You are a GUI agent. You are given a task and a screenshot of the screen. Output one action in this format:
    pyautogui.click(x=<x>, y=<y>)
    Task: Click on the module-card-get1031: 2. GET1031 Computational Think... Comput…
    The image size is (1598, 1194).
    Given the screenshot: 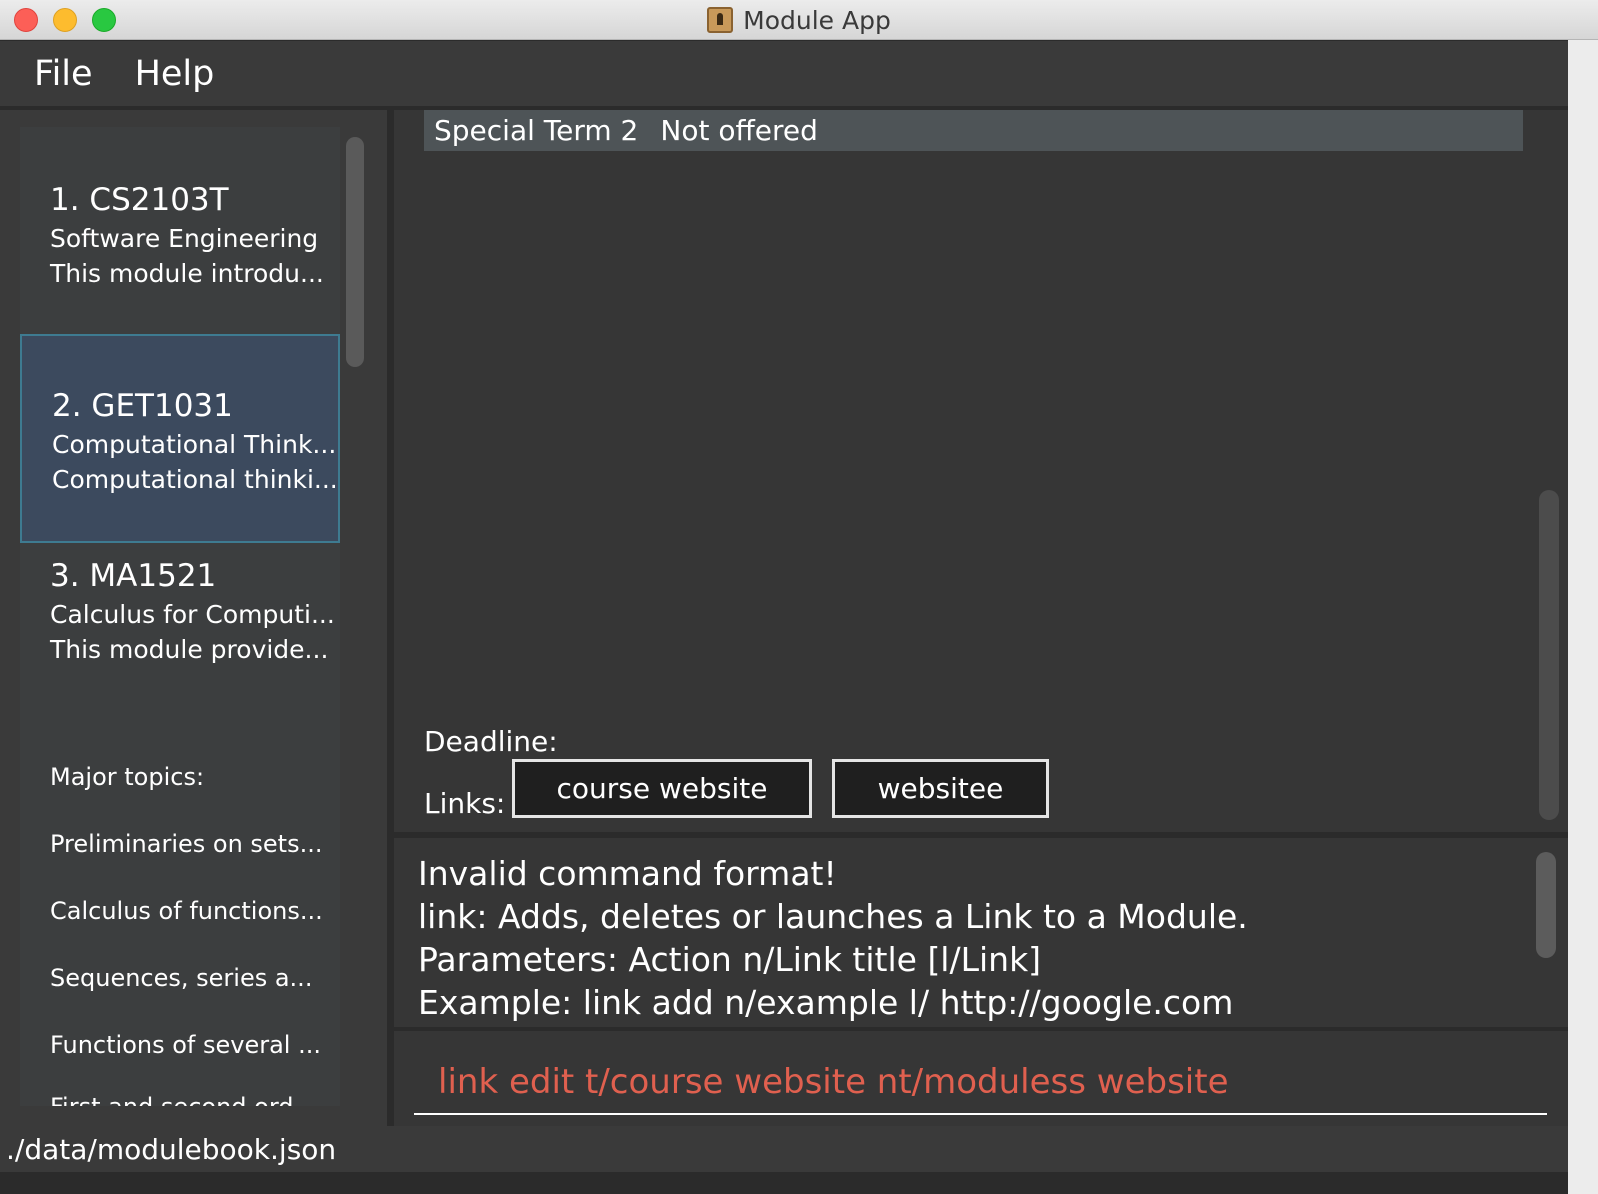 What is the action you would take?
    pyautogui.click(x=180, y=438)
    